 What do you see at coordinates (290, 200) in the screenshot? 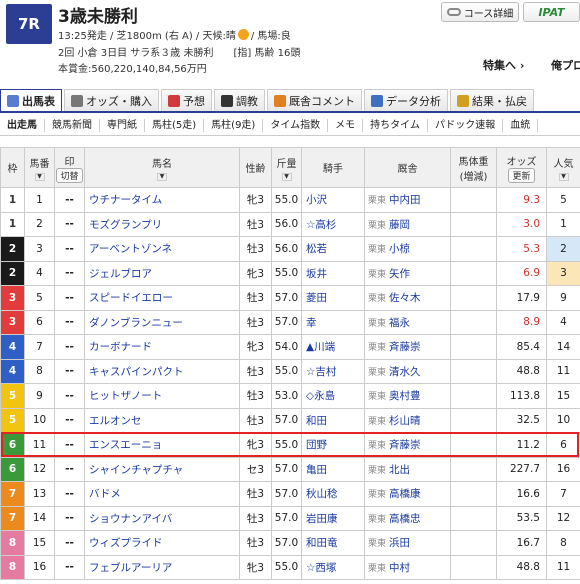
I see `table-row: 1 1 -- ウチナータイム 牝3 55.0 小沢 栗東 中内田 9.3 5` at bounding box center [290, 200].